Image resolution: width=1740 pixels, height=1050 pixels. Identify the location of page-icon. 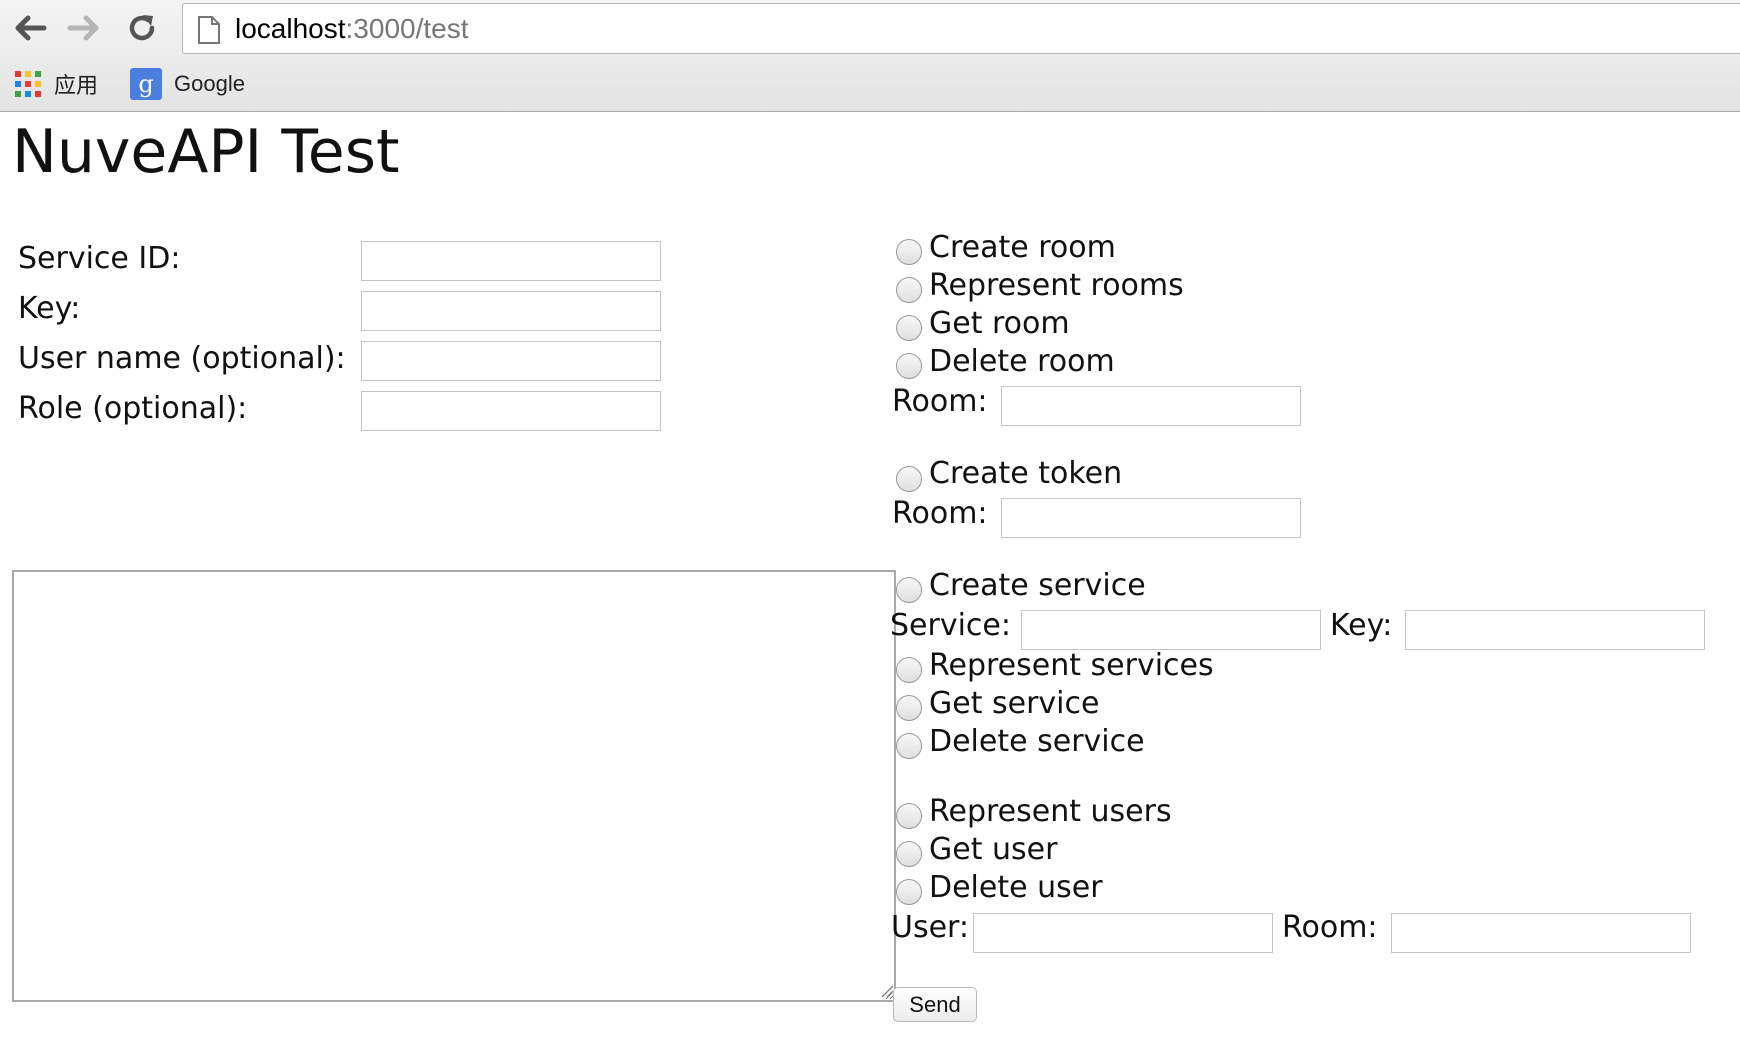
(209, 30).